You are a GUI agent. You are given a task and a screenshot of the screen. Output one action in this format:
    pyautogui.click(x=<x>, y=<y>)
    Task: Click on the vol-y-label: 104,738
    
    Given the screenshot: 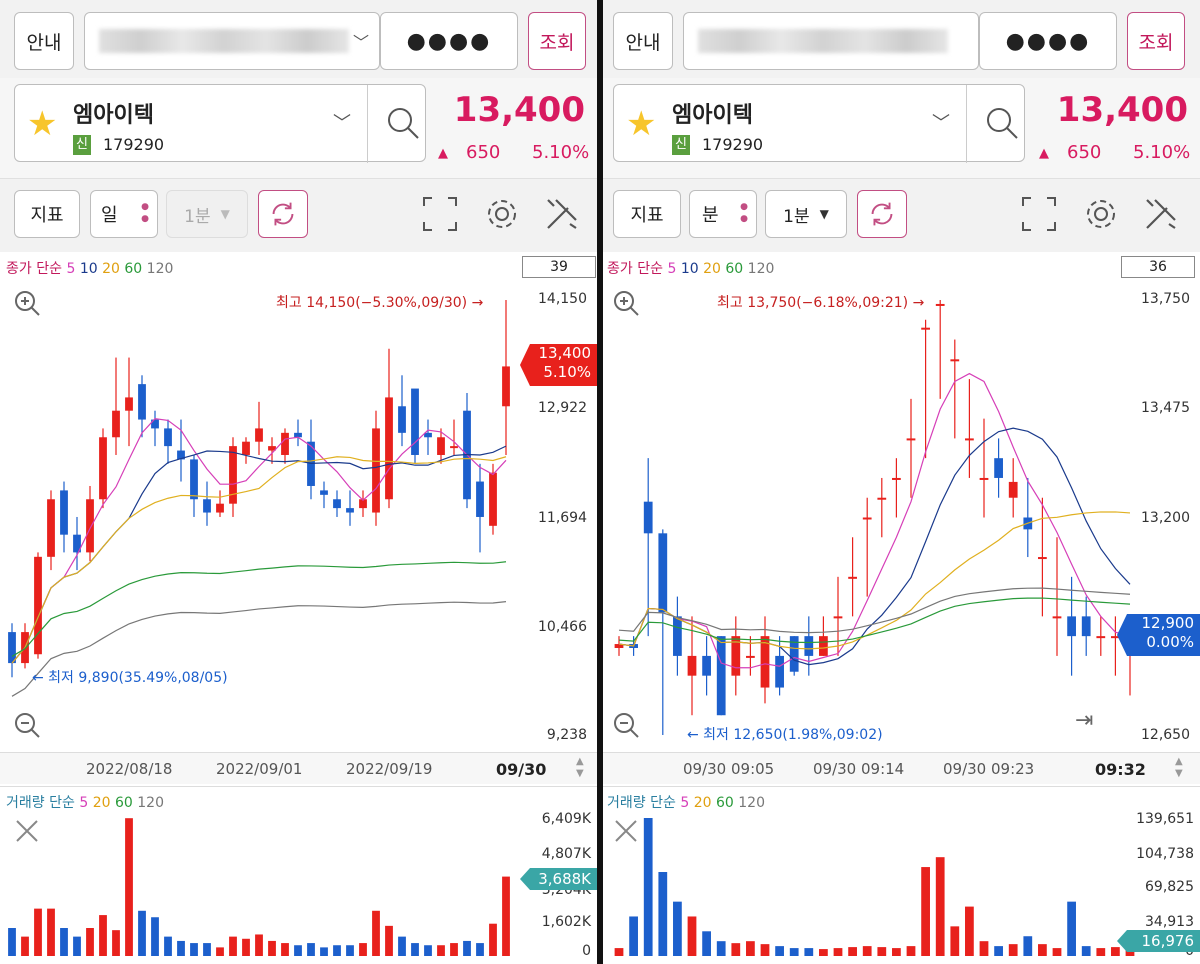 What is the action you would take?
    pyautogui.click(x=1165, y=854)
    